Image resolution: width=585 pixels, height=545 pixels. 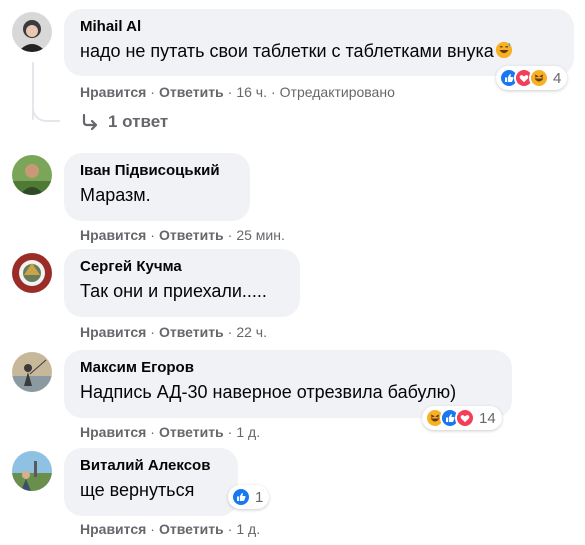 I want to click on reaction-summary: 1, so click(x=249, y=497).